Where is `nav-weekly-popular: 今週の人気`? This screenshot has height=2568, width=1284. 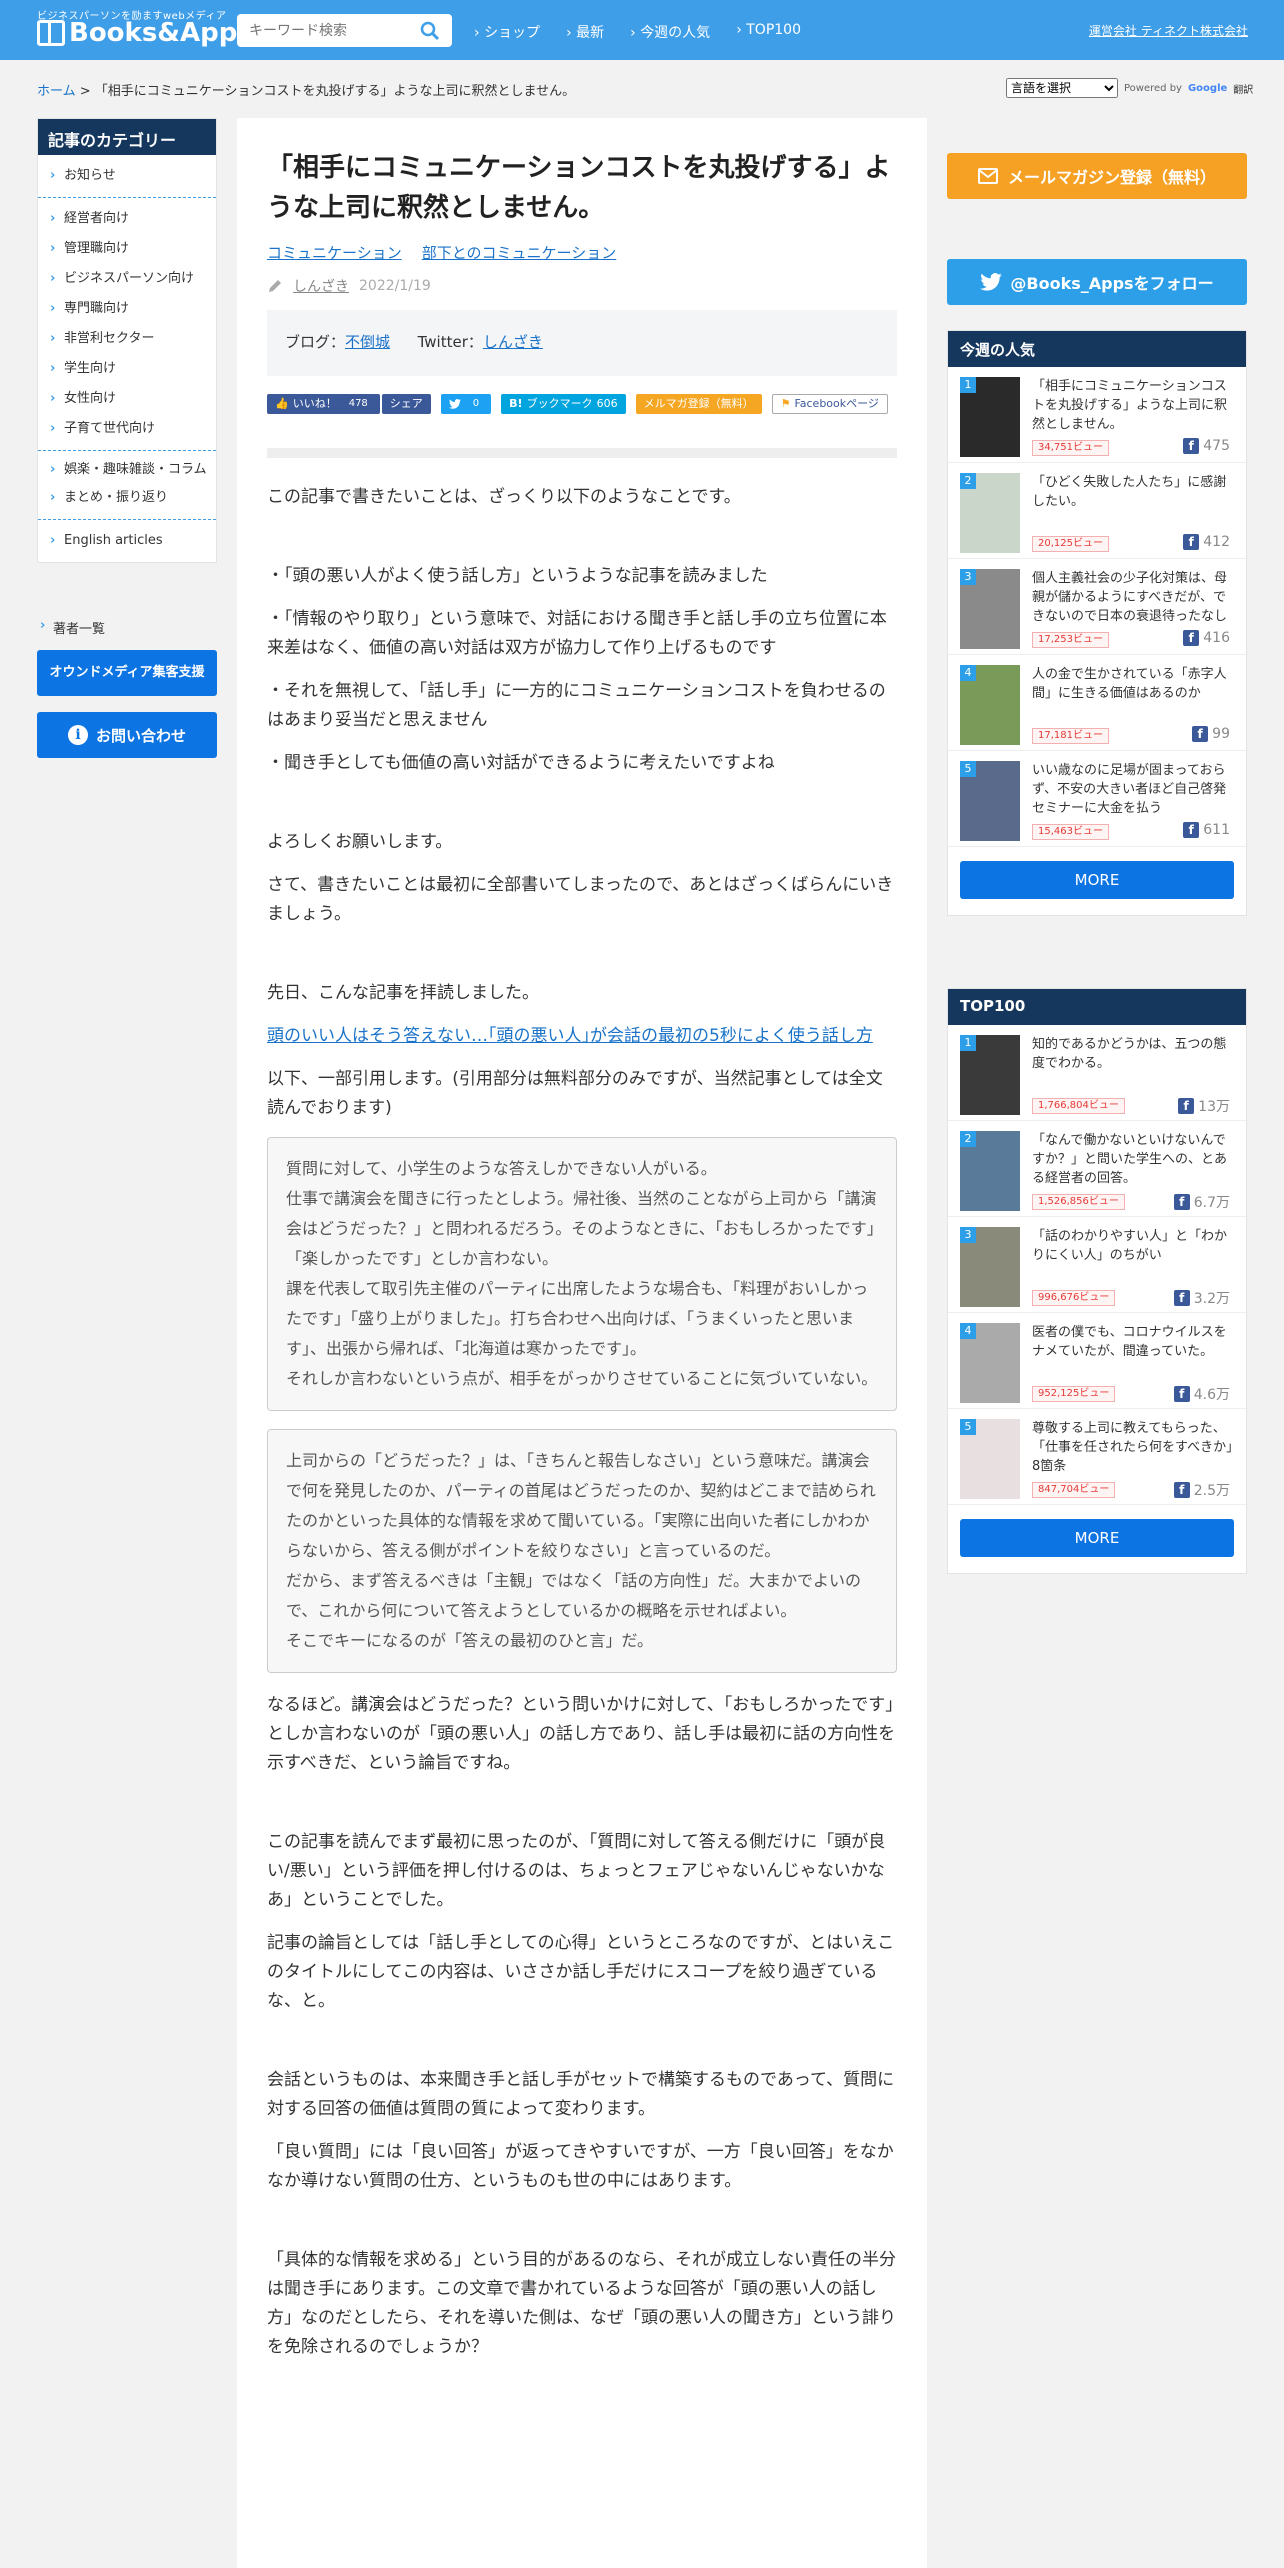 nav-weekly-popular: 今週の人気 is located at coordinates (670, 32).